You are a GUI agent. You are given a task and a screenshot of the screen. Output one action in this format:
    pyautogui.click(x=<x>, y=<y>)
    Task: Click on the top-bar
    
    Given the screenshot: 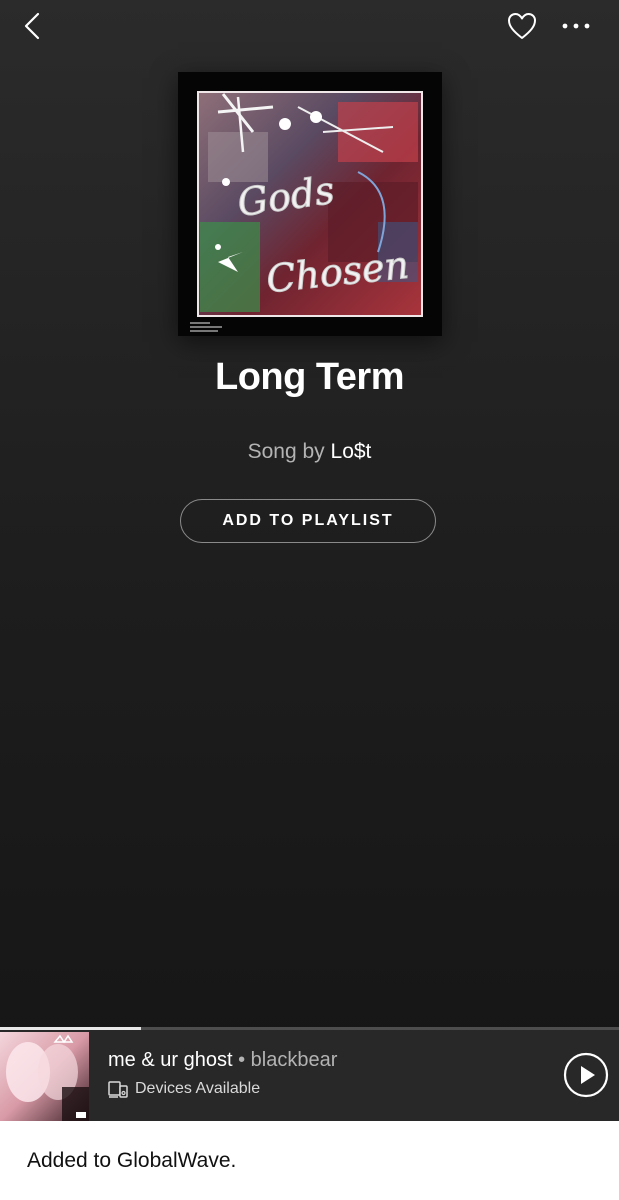 What is the action you would take?
    pyautogui.click(x=309, y=28)
    